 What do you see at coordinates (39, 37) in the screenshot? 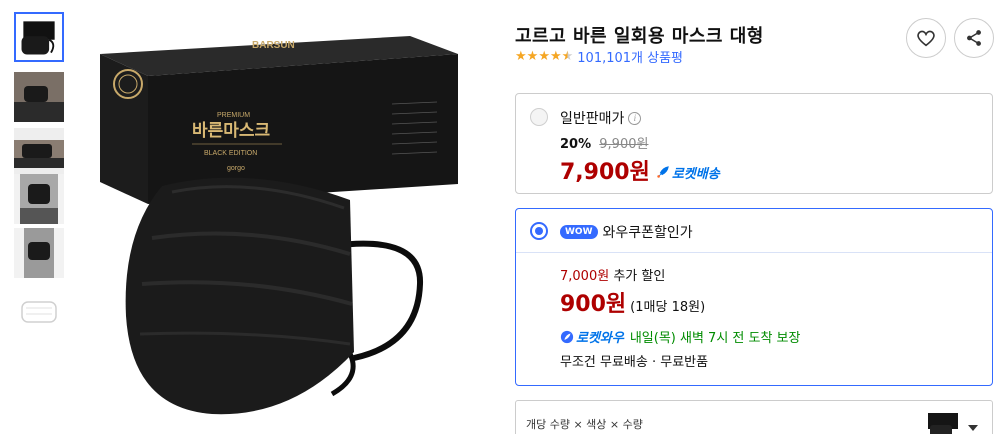
I see `thumbnail-product-box` at bounding box center [39, 37].